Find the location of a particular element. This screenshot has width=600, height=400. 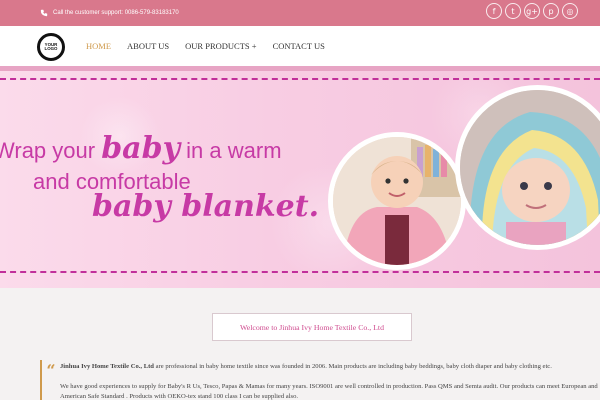

logo: YOUR LOGO is located at coordinates (51, 47).